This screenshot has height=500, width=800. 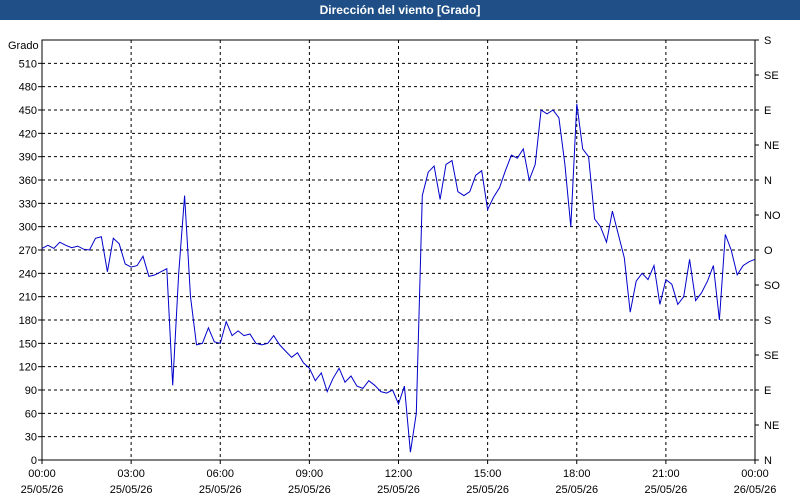 I want to click on y-tick-label: 120, so click(x=28, y=368).